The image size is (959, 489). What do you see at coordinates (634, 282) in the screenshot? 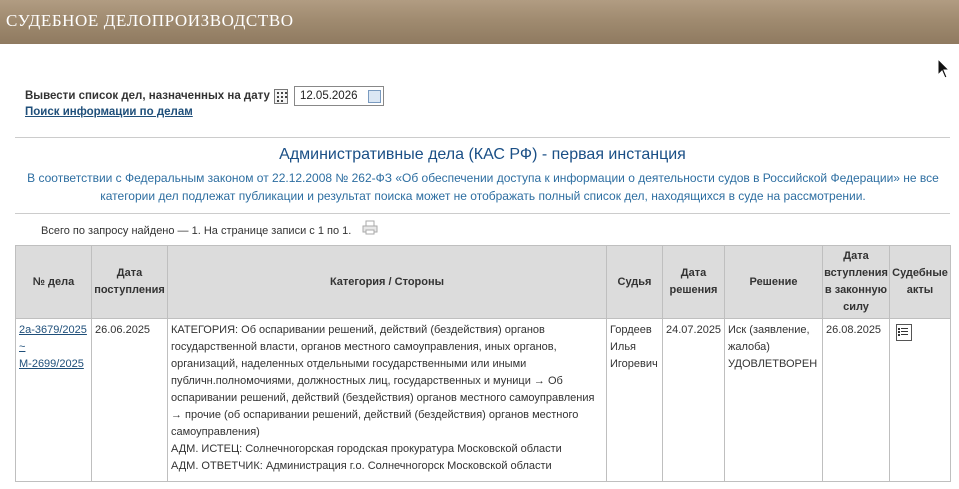
I see `col-header-judge: Судья` at bounding box center [634, 282].